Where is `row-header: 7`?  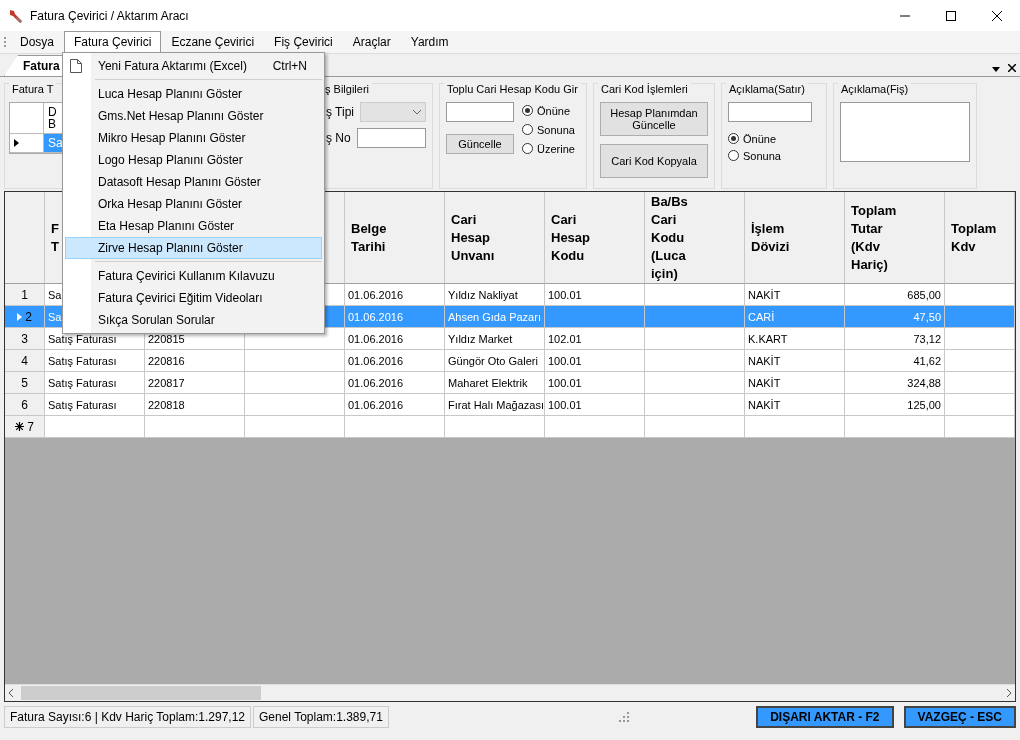
row-header: 7 is located at coordinates (25, 427).